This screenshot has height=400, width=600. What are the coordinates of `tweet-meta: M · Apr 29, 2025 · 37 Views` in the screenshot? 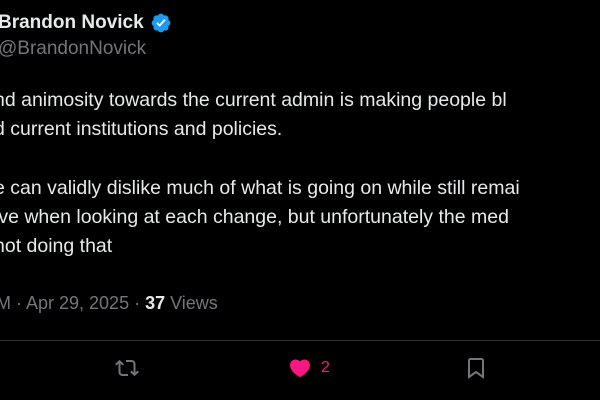 It's located at (109, 303).